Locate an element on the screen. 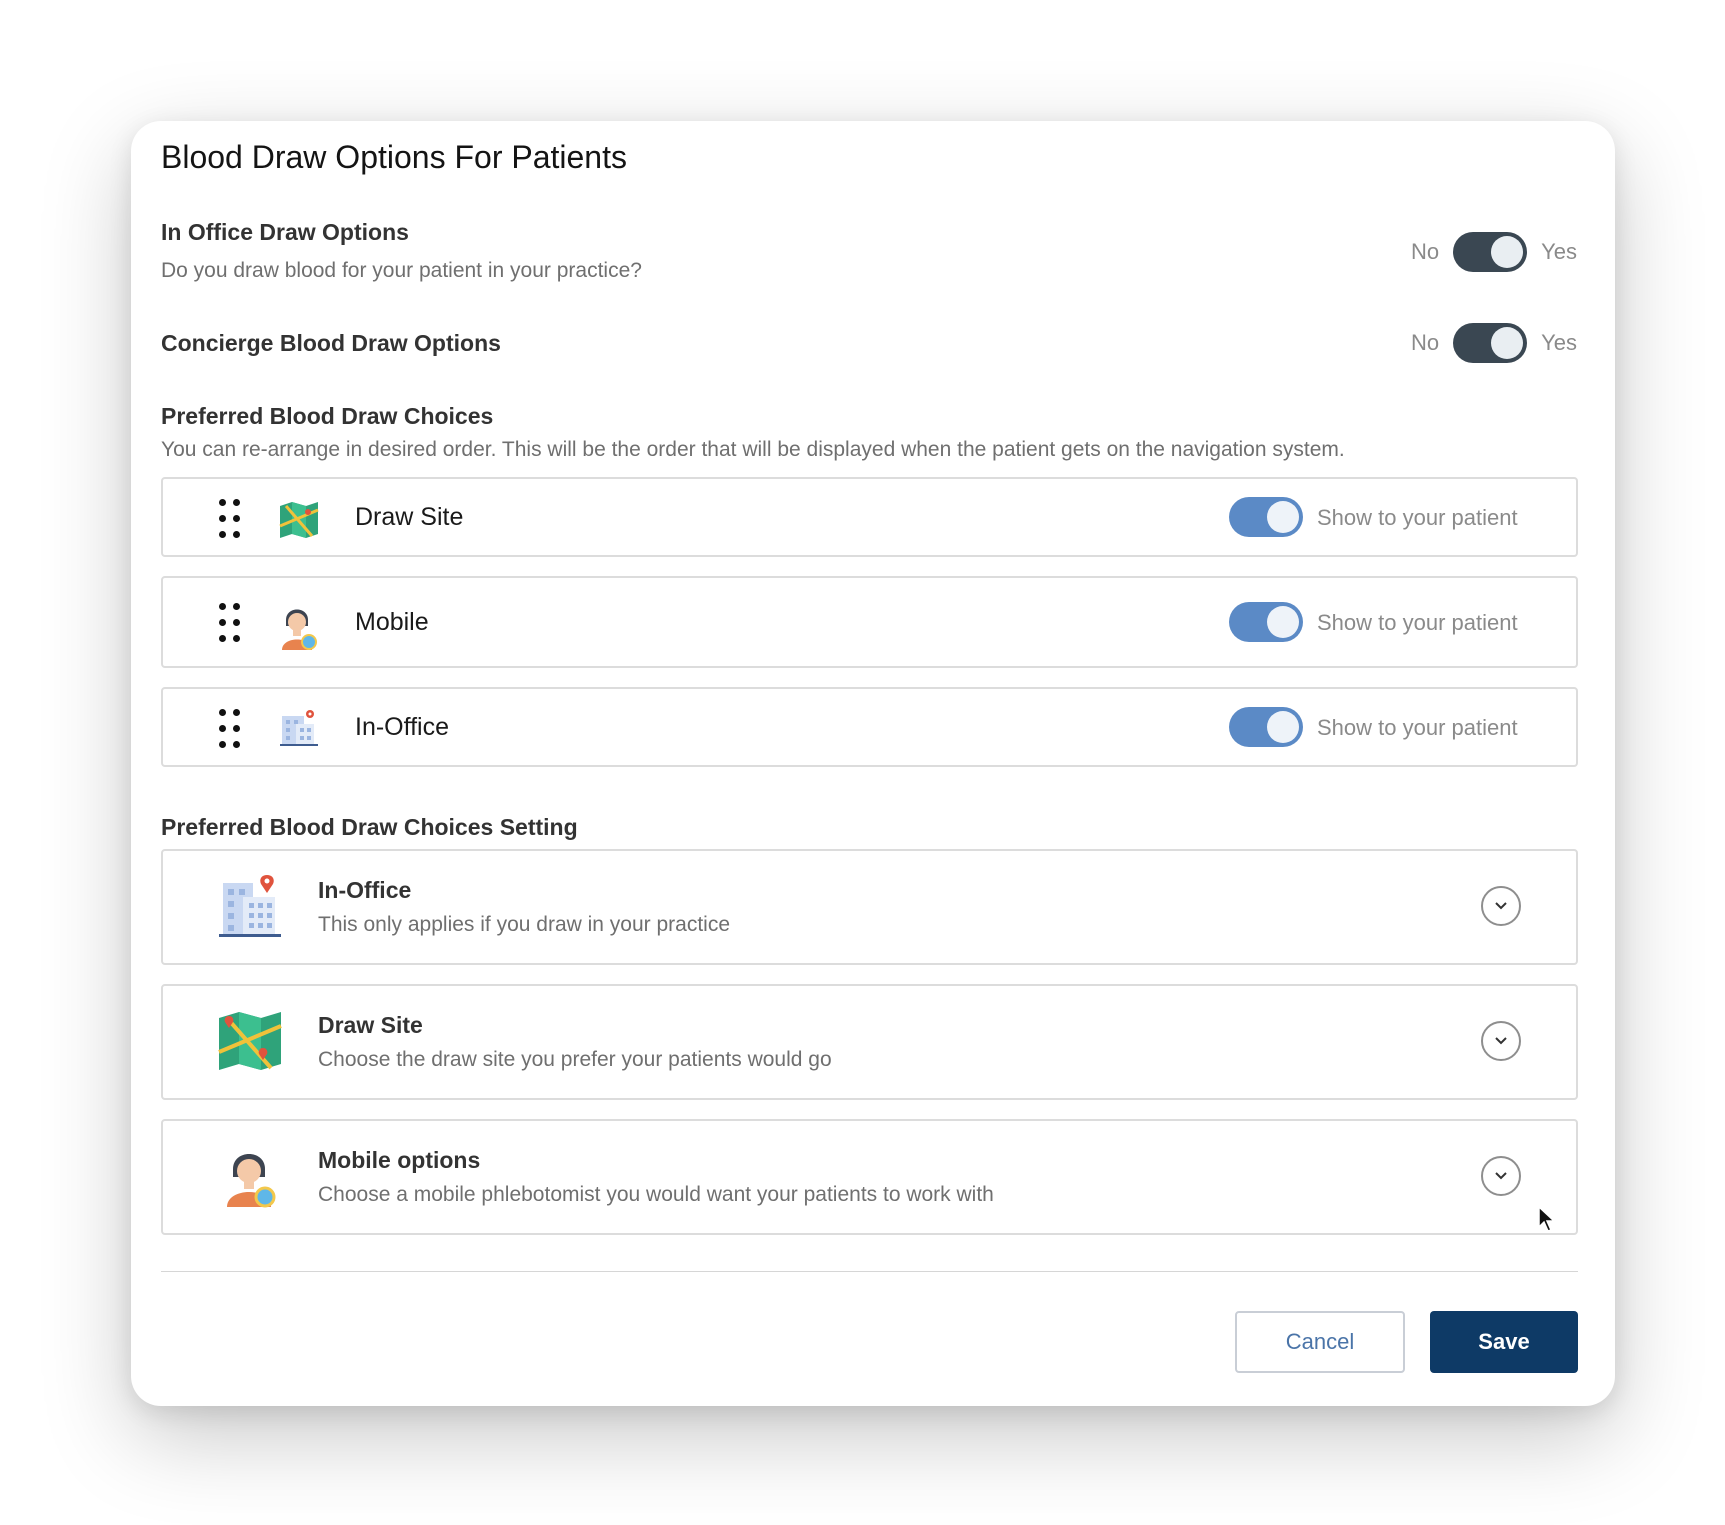 The image size is (1725, 1525). choice-row-draw-site: Draw Site Show to your patient is located at coordinates (869, 517).